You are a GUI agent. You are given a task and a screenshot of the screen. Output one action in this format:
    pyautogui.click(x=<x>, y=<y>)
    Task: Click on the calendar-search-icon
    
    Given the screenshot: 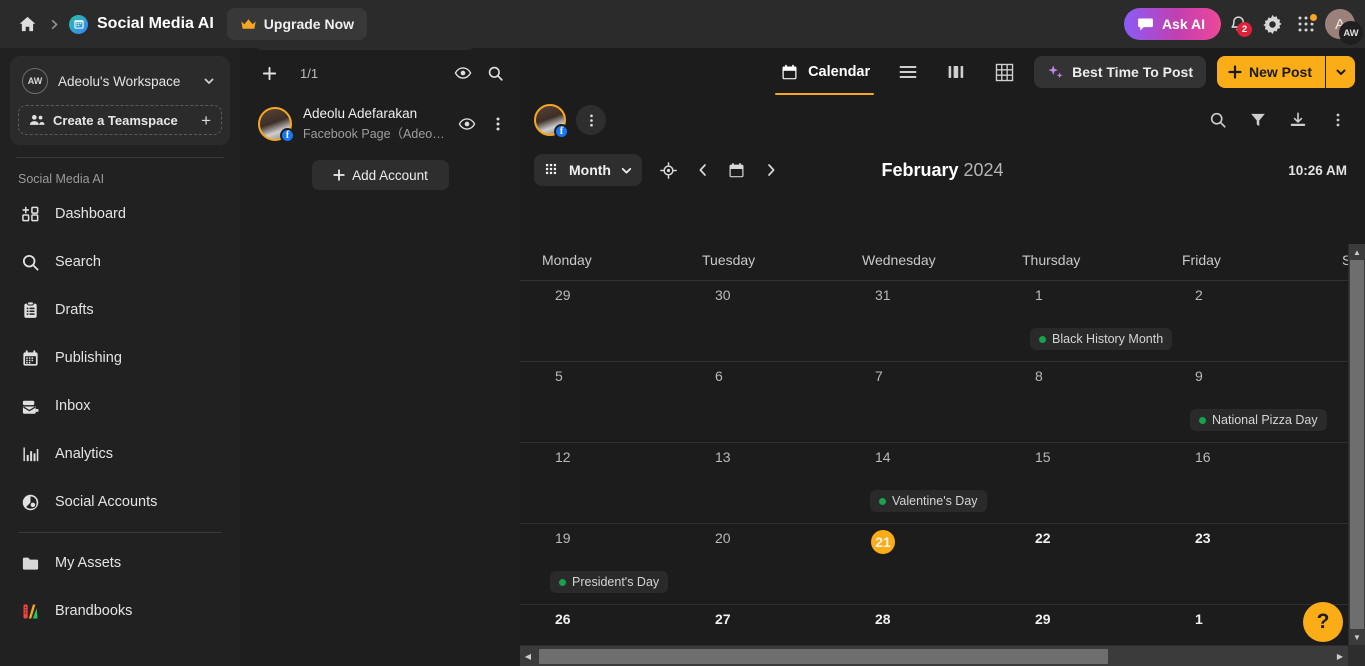 What is the action you would take?
    pyautogui.click(x=1218, y=120)
    